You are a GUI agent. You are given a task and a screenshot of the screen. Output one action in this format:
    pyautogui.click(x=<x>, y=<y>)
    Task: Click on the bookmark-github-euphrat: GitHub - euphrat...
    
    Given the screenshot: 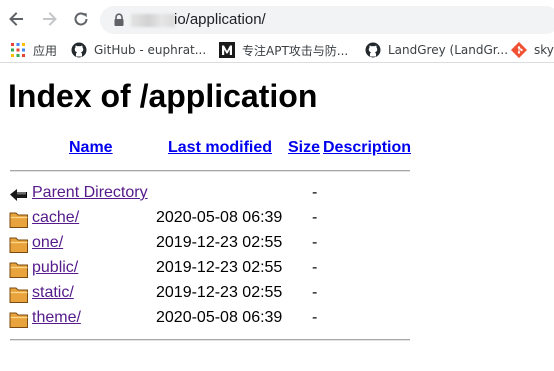 What is the action you would take?
    pyautogui.click(x=138, y=50)
    